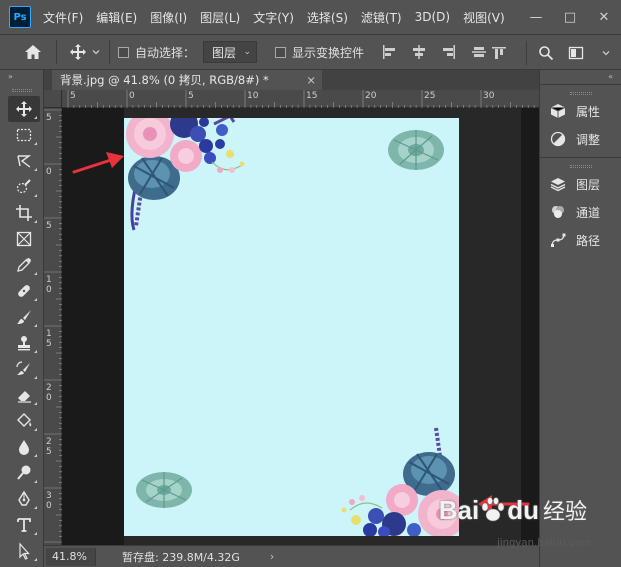  What do you see at coordinates (580, 111) in the screenshot?
I see `properties-panel-button: 属性` at bounding box center [580, 111].